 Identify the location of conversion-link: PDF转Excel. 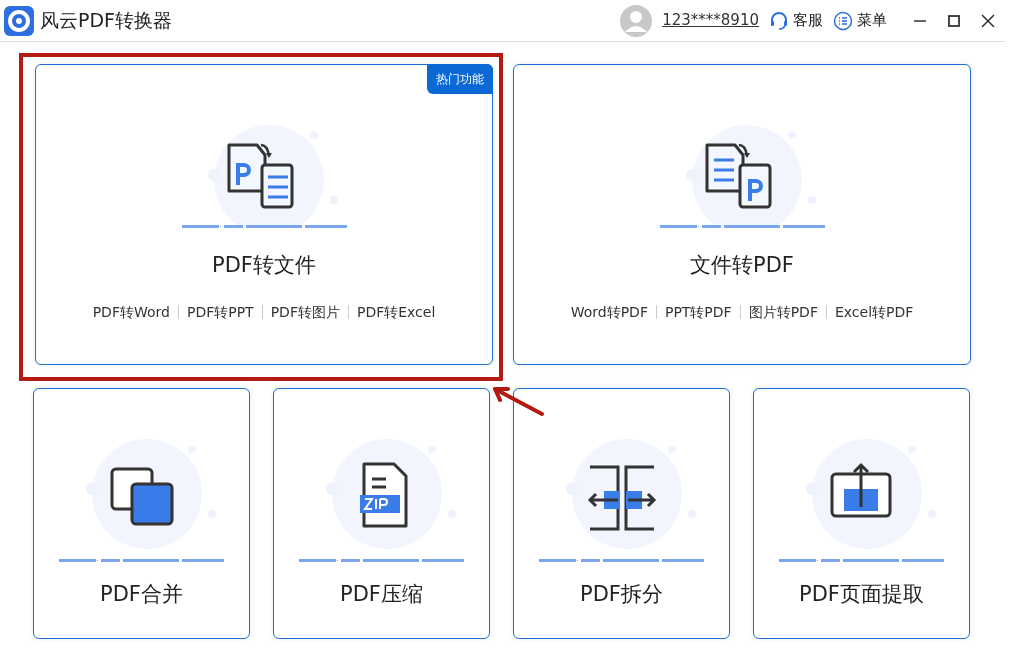
(396, 312).